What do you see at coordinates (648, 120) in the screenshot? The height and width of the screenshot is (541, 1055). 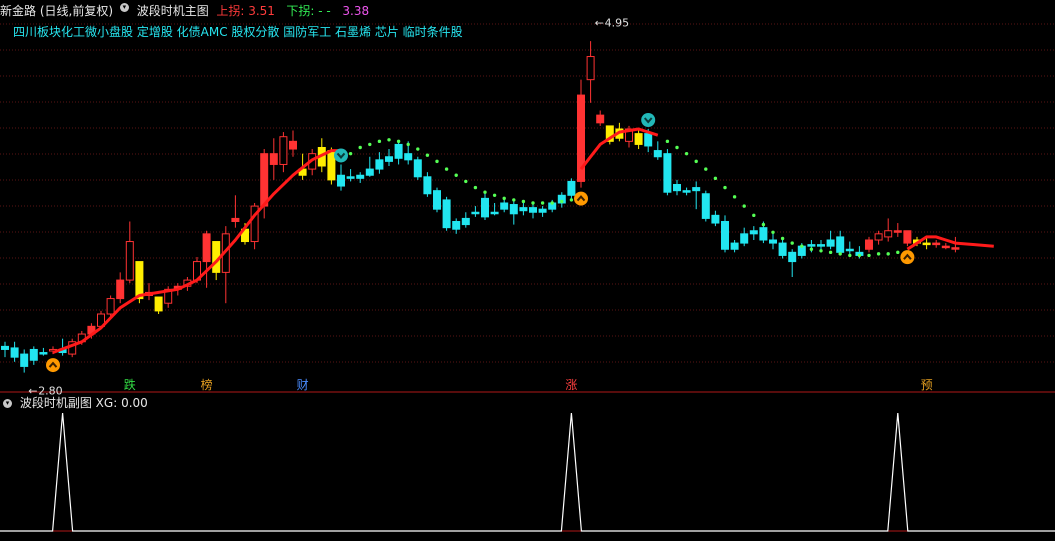 I see `sell-signal-icon` at bounding box center [648, 120].